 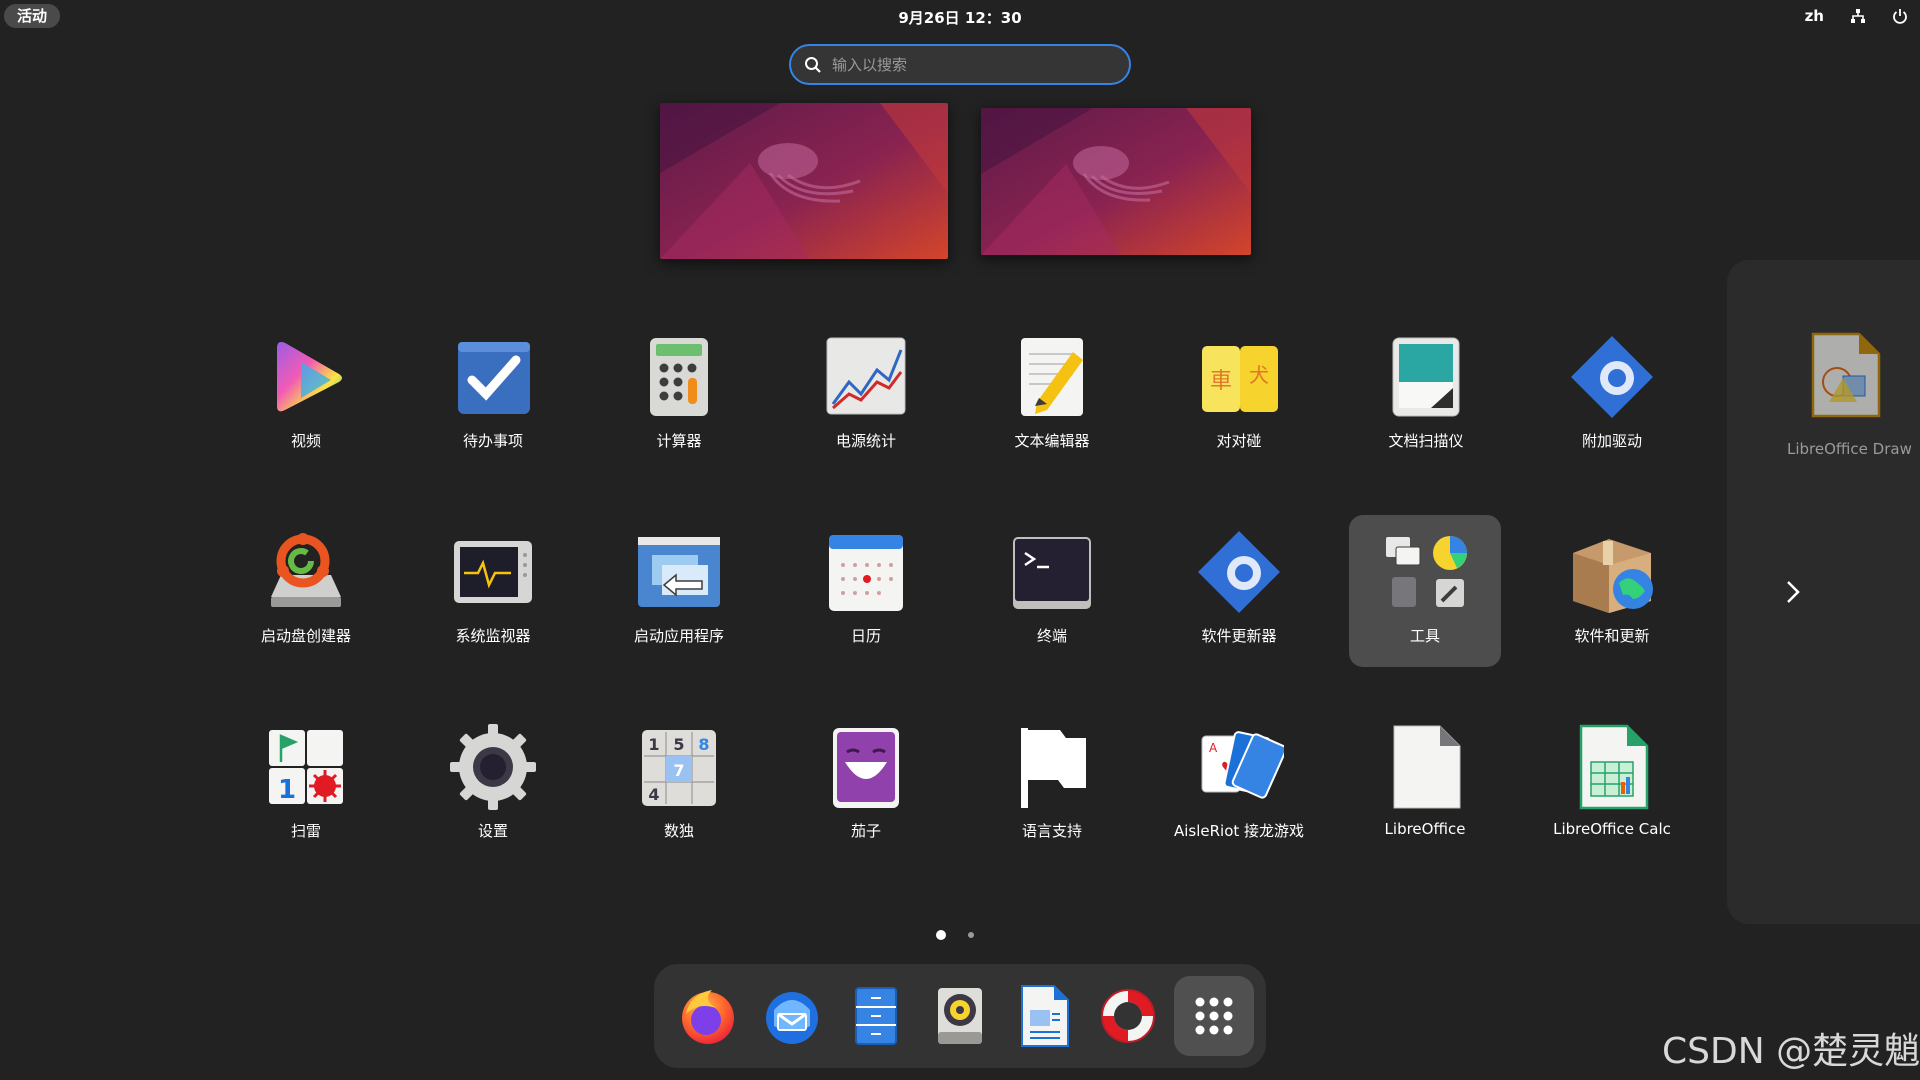 What do you see at coordinates (493, 572) in the screenshot?
I see `system-monitor-icon` at bounding box center [493, 572].